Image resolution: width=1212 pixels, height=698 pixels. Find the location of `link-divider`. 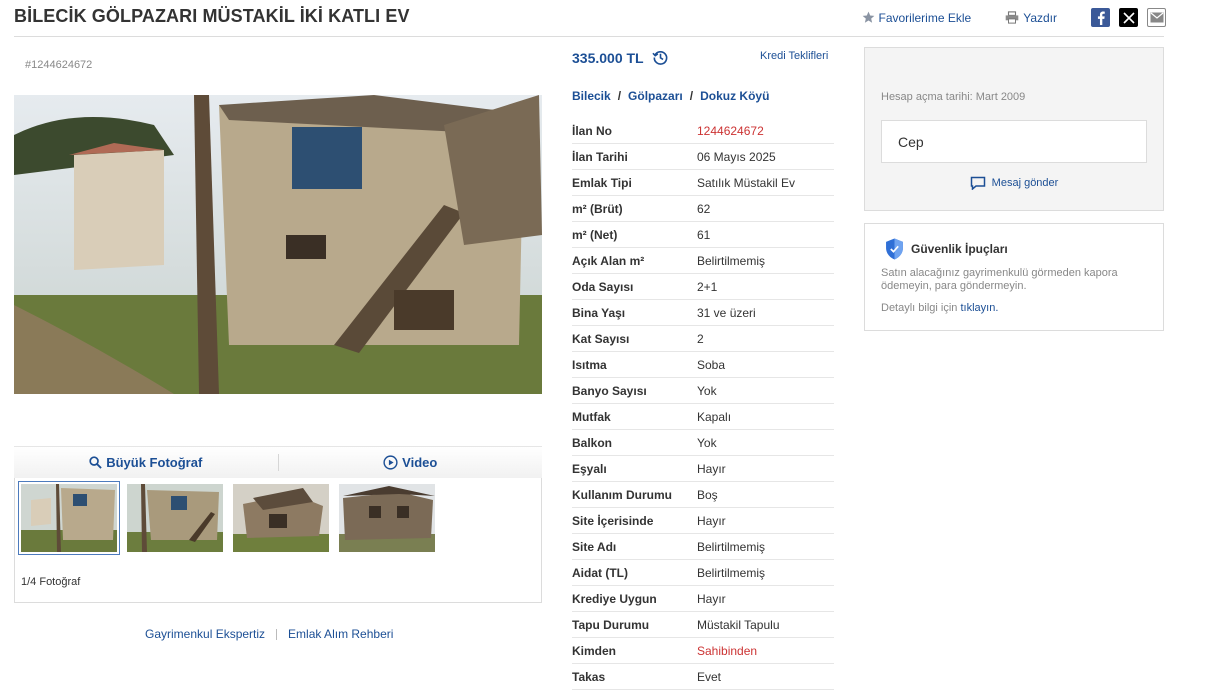

link-divider is located at coordinates (277, 634).